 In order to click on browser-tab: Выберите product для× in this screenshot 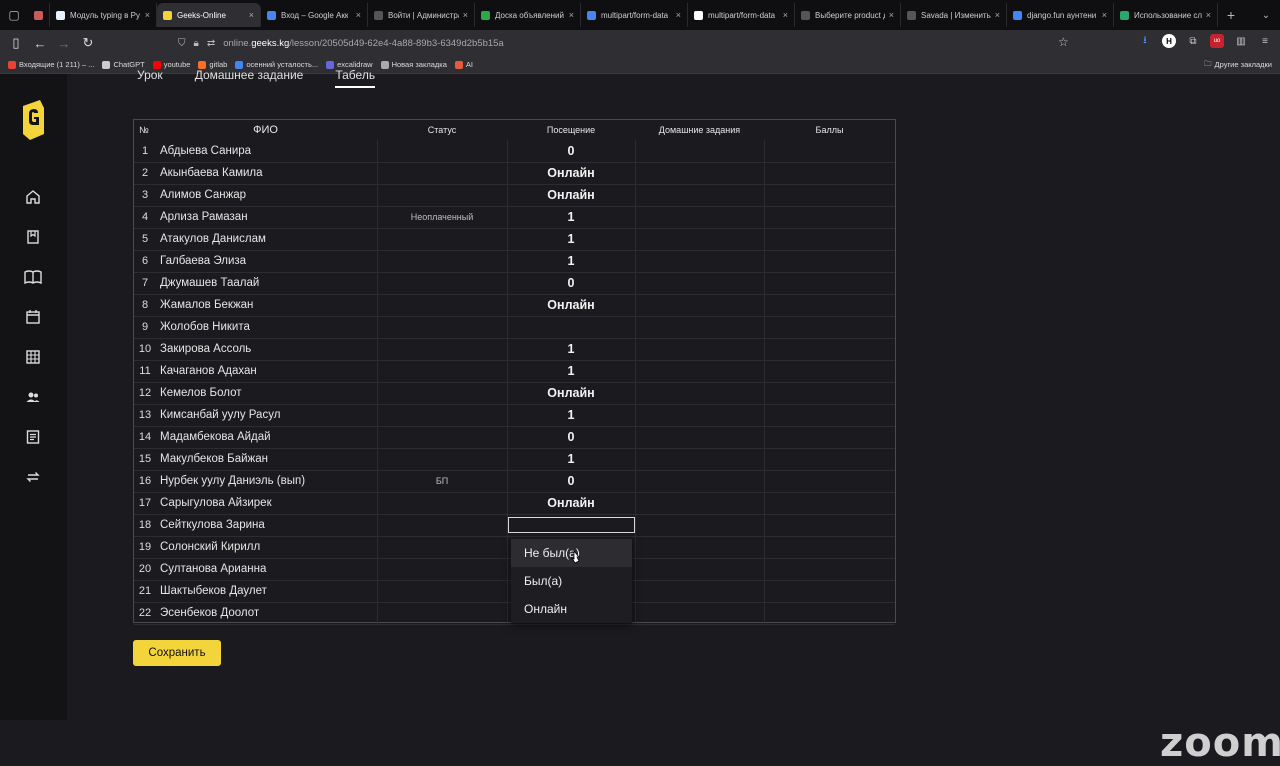, I will do `click(848, 15)`.